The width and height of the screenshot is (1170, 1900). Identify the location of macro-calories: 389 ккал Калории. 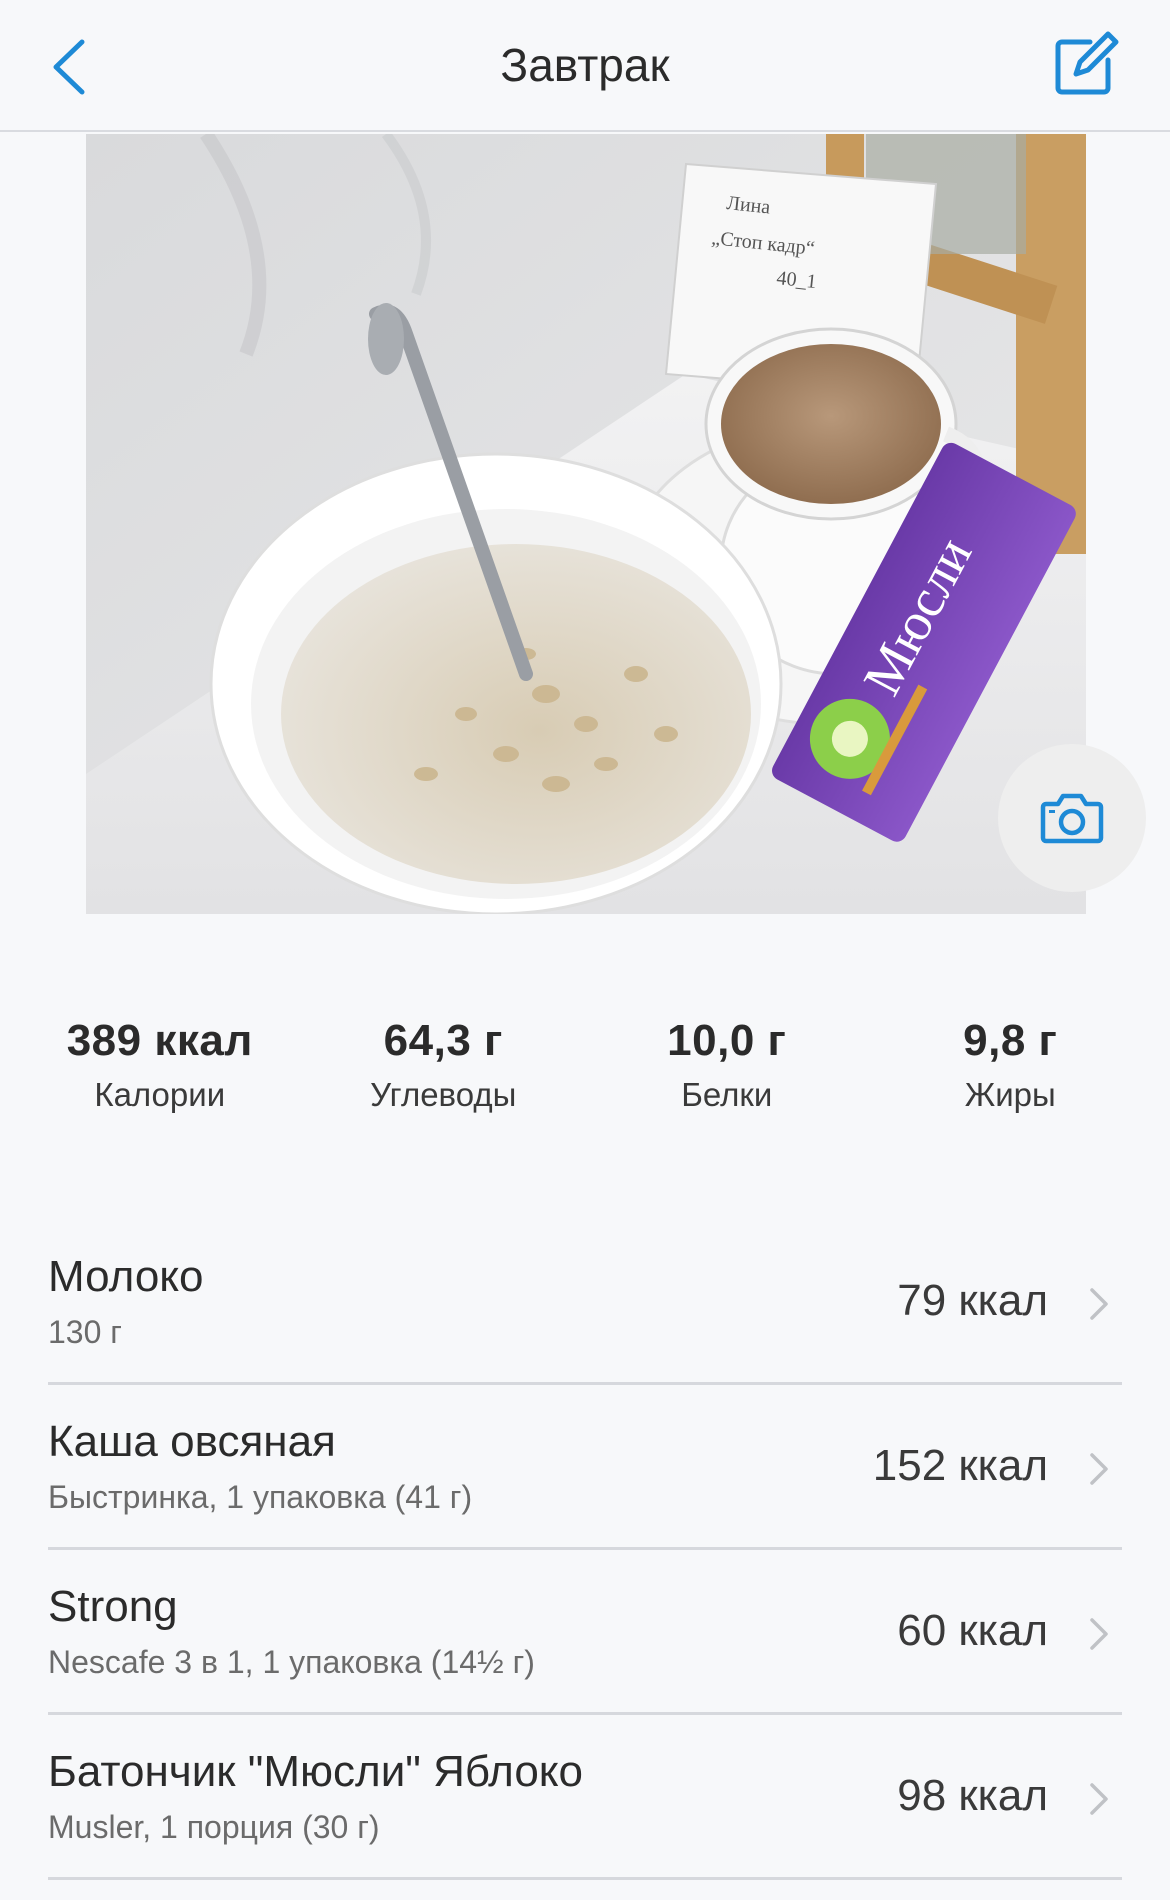
(160, 1071).